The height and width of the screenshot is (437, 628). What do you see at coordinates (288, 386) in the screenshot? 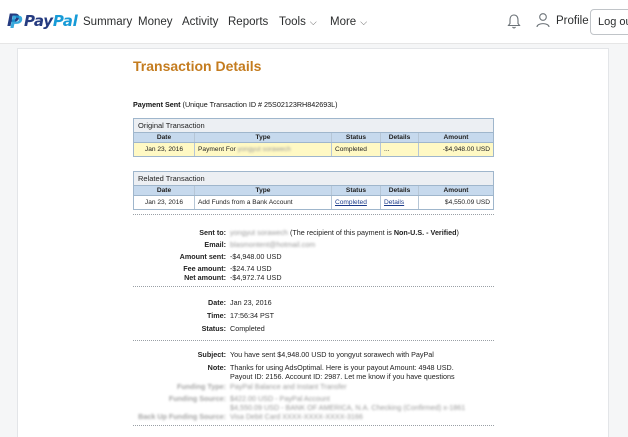
I see `funding-type-value: PayPal Balance and Instant Transfer` at bounding box center [288, 386].